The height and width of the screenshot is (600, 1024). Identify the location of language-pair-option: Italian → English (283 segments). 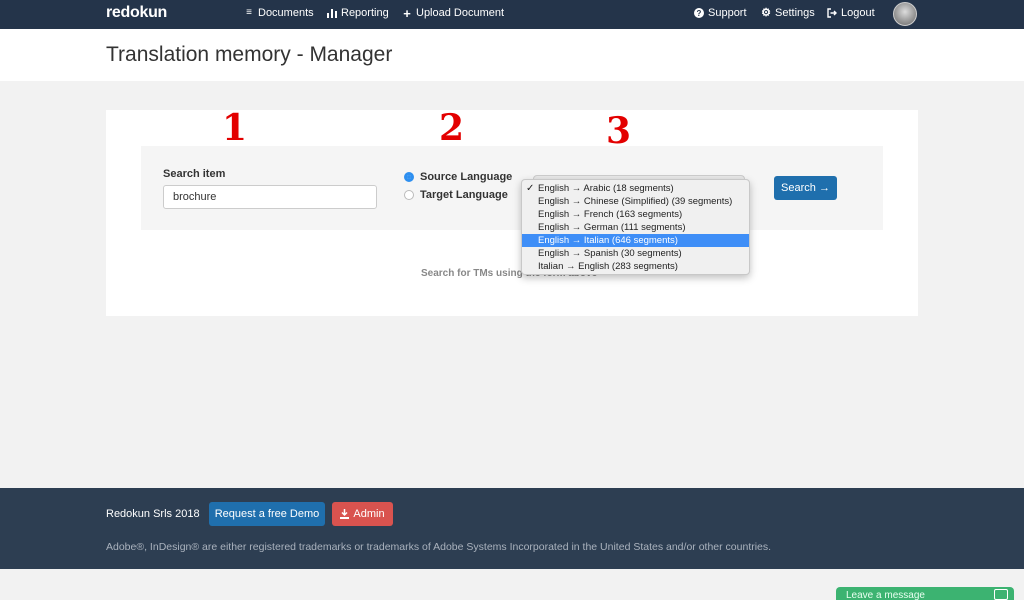
(635, 266).